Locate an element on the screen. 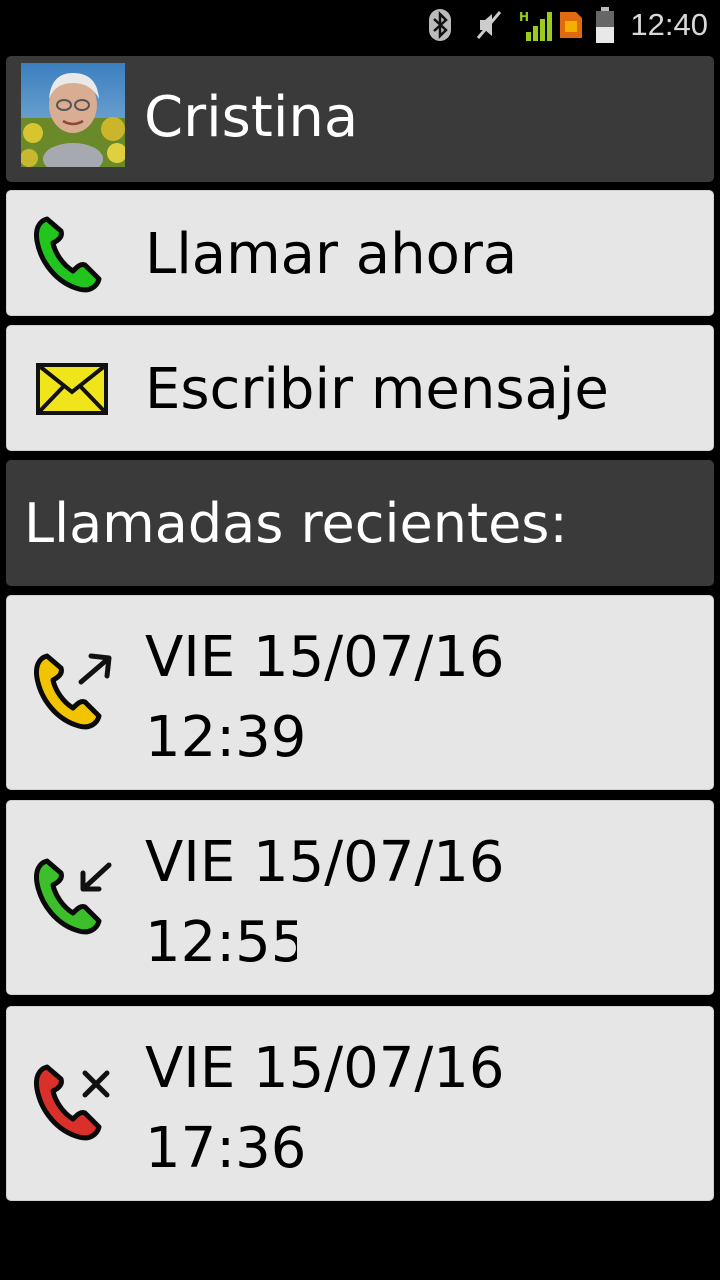 This screenshot has height=1280, width=720. recent-calls-title: Llamadas recientes: is located at coordinates (296, 523).